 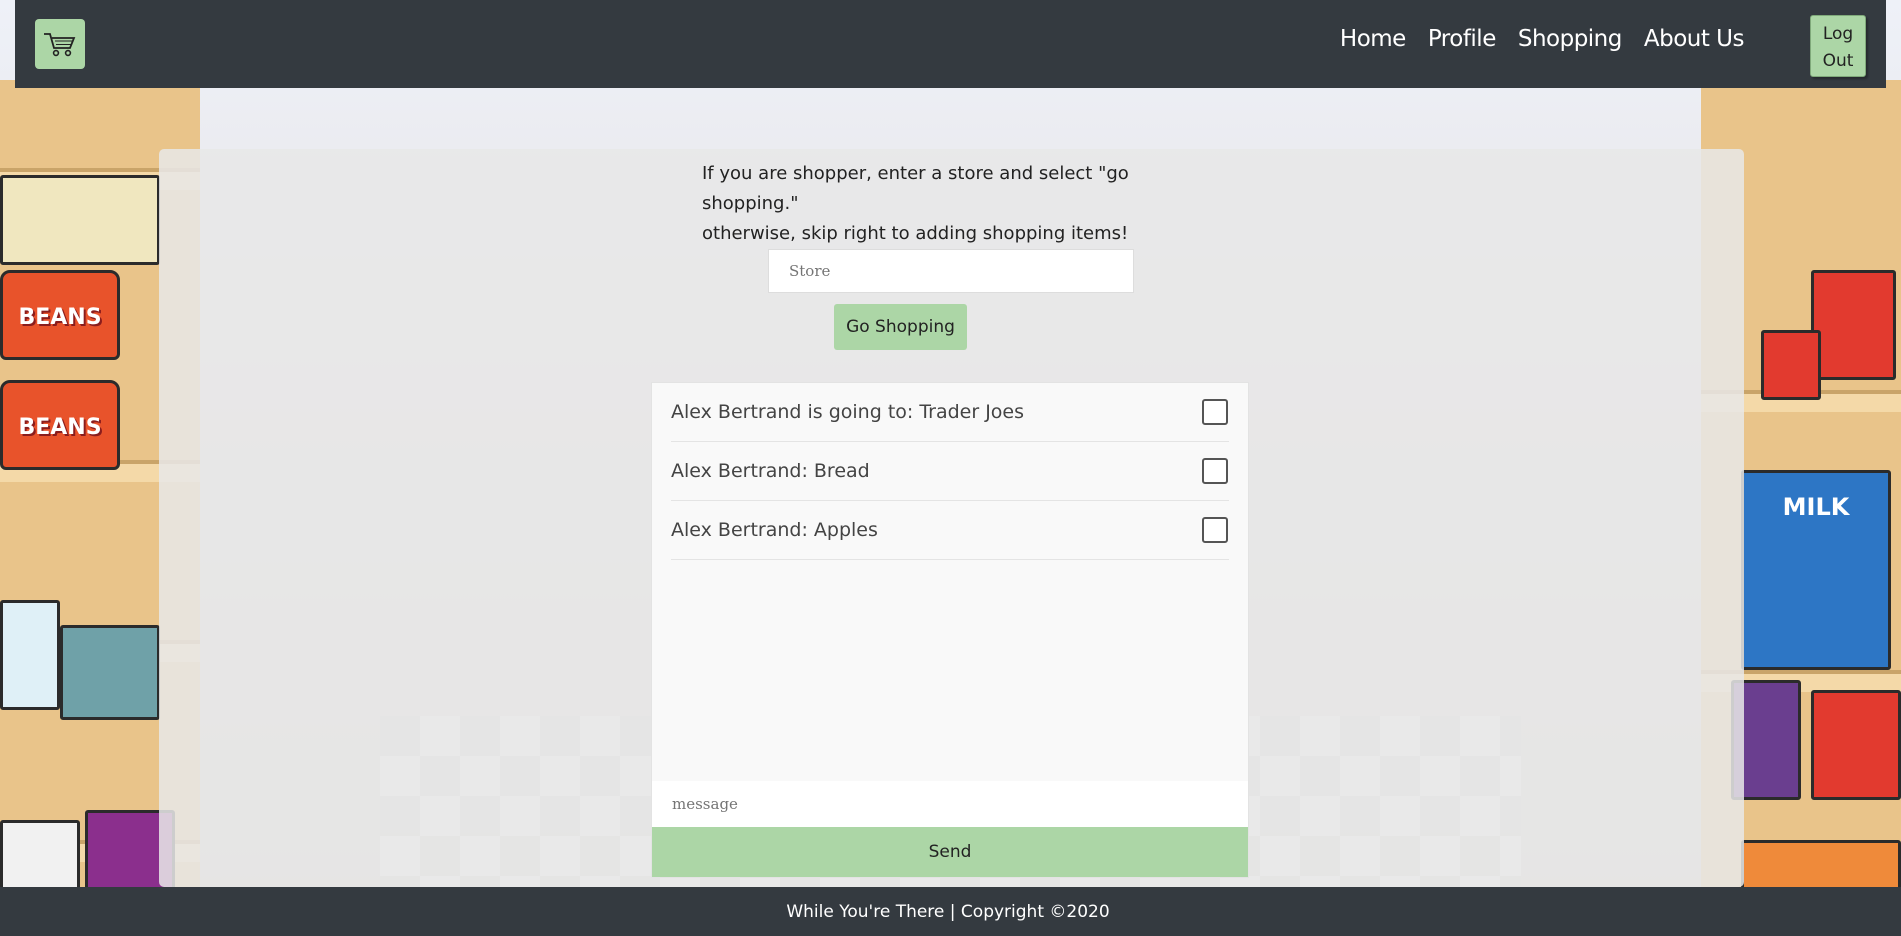 I want to click on nav-links: Home Profile Shopping About Us, so click(x=1542, y=39).